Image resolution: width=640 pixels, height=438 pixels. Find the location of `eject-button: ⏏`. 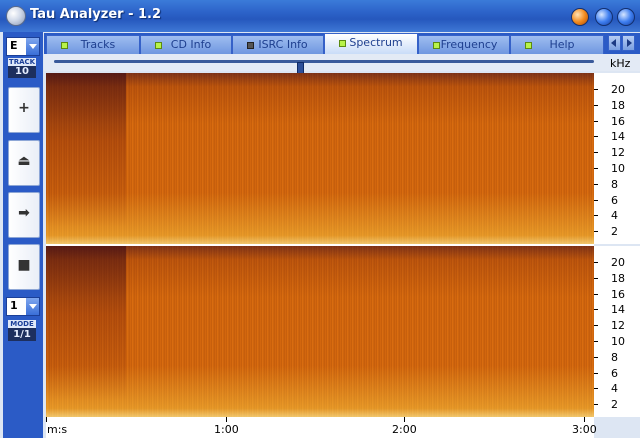

eject-button: ⏏ is located at coordinates (24, 163).